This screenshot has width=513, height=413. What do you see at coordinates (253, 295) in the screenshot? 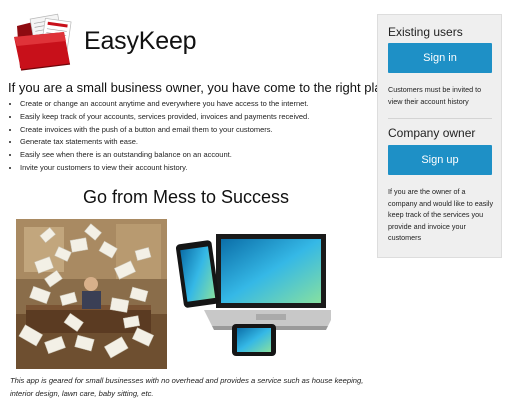
I see `devices-icon` at bounding box center [253, 295].